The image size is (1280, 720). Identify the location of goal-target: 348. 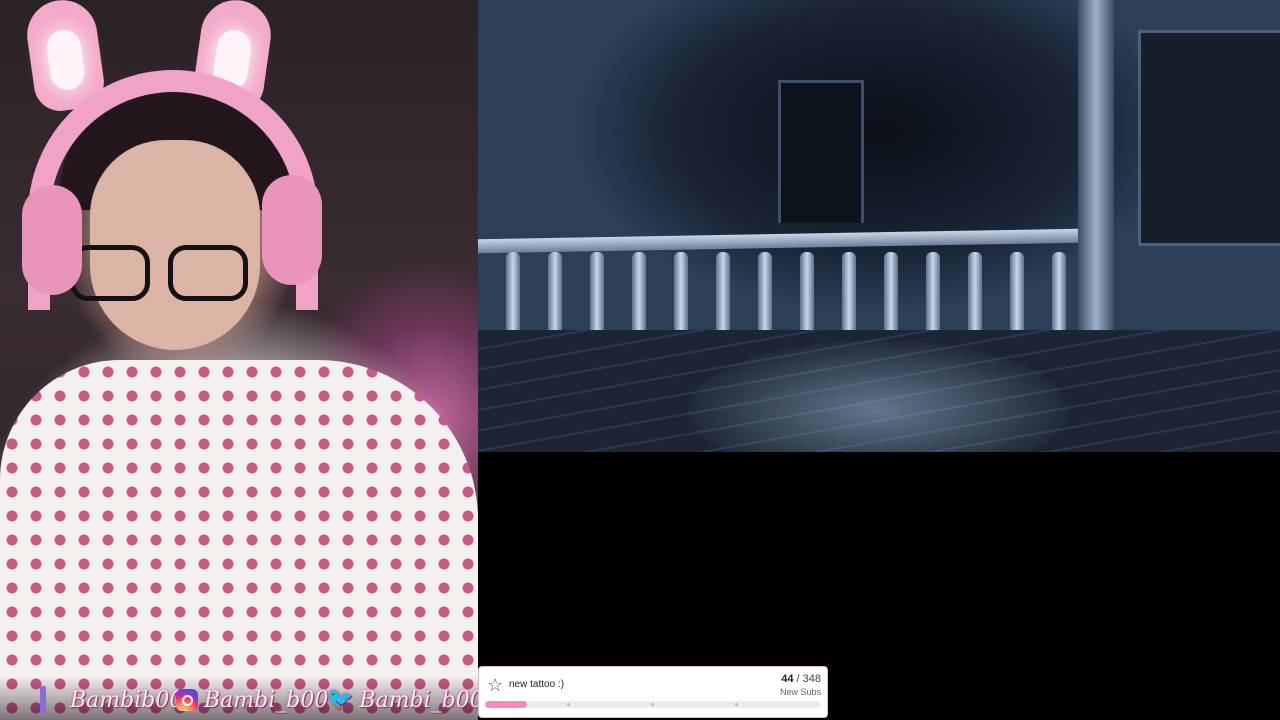
(811, 679).